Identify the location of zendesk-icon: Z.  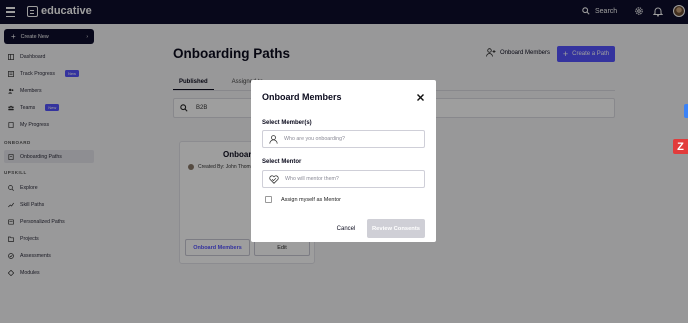
(680, 146).